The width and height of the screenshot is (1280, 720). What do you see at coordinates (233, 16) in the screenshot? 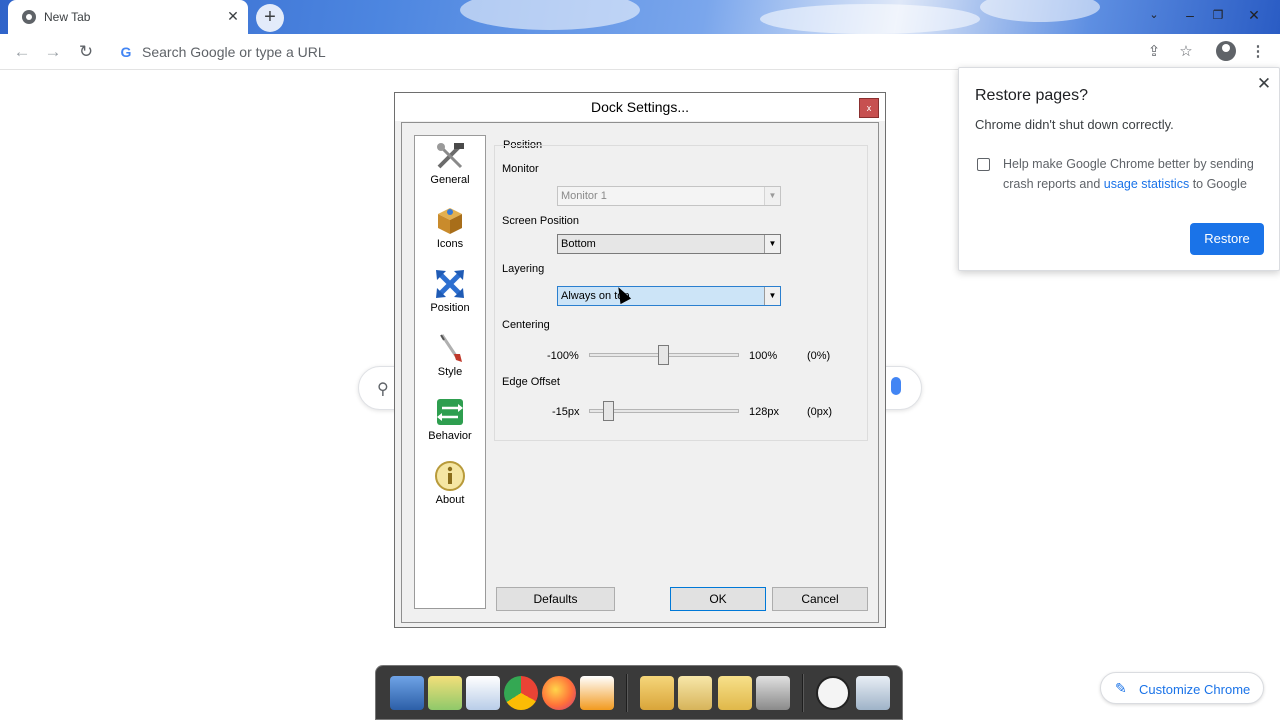
I see `tab-close-icon: ✕` at bounding box center [233, 16].